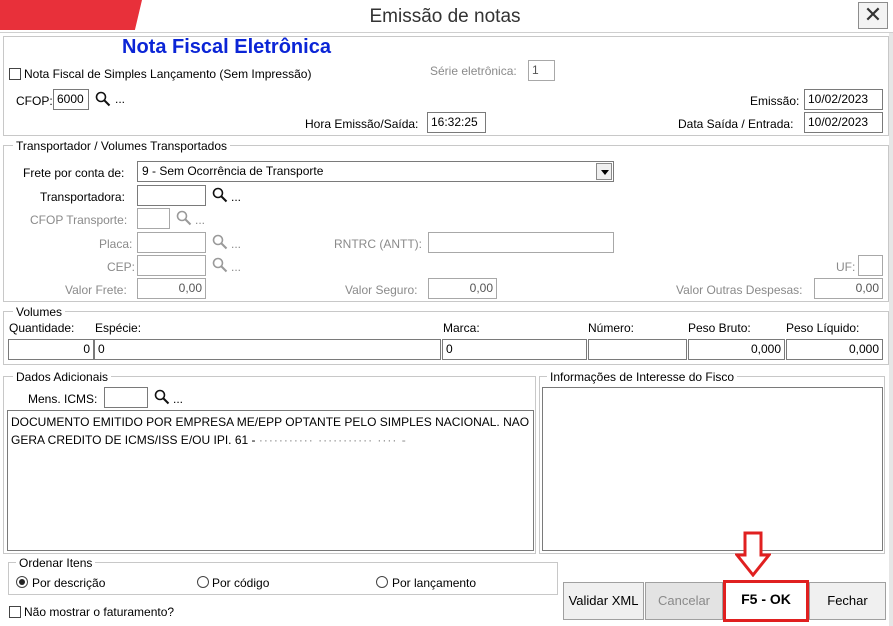 This screenshot has width=893, height=626. I want to click on emissao-label: Emissão:, so click(775, 101).